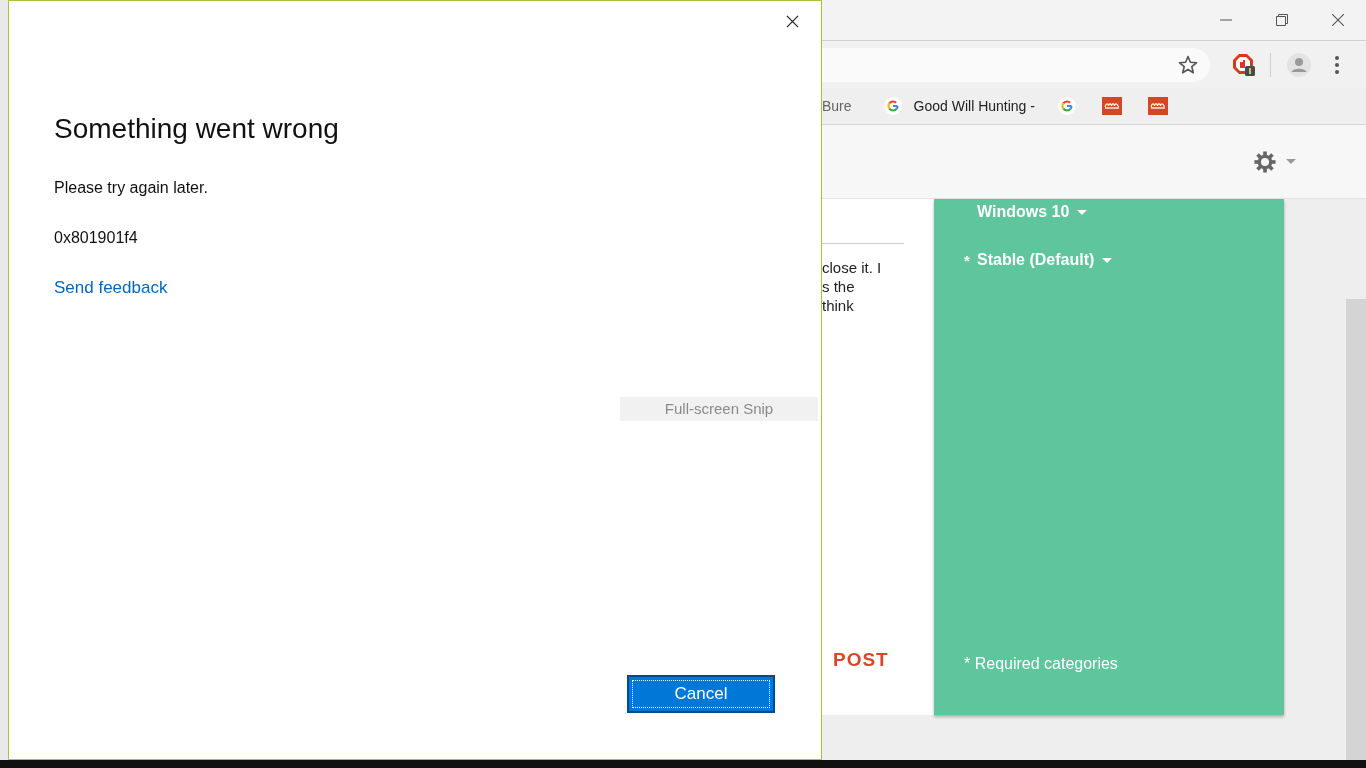  Describe the element at coordinates (1265, 161) in the screenshot. I see `settings-icon` at that location.